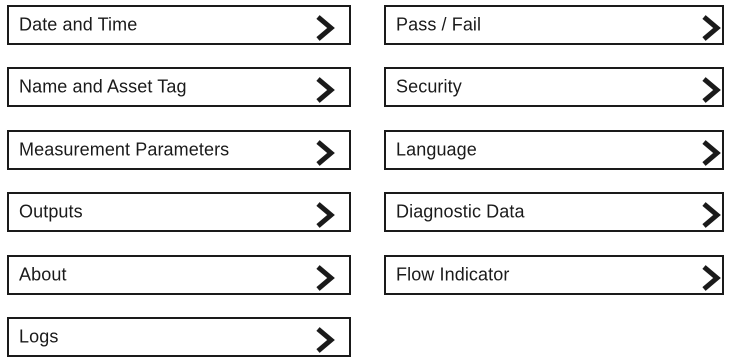 This screenshot has width=731, height=361. What do you see at coordinates (554, 150) in the screenshot?
I see `language-button: Language` at bounding box center [554, 150].